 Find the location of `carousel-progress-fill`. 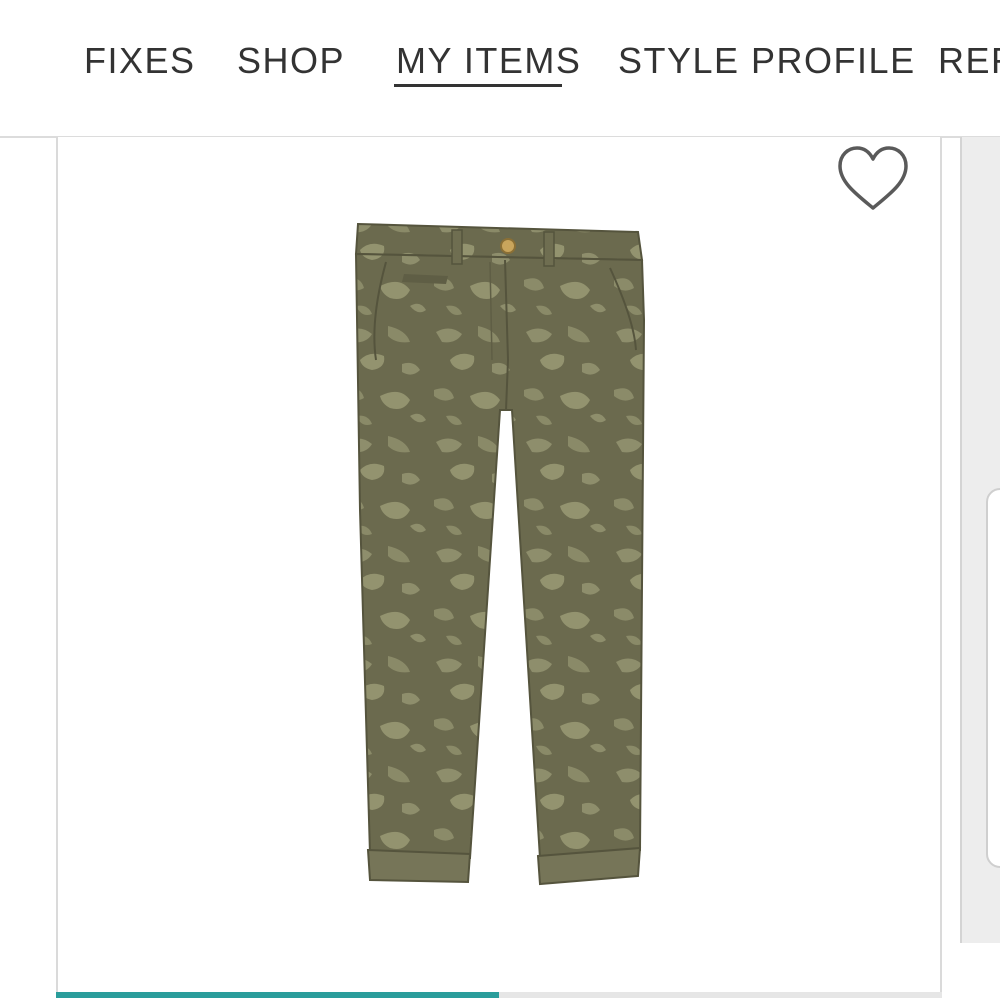

carousel-progress-fill is located at coordinates (277, 995).